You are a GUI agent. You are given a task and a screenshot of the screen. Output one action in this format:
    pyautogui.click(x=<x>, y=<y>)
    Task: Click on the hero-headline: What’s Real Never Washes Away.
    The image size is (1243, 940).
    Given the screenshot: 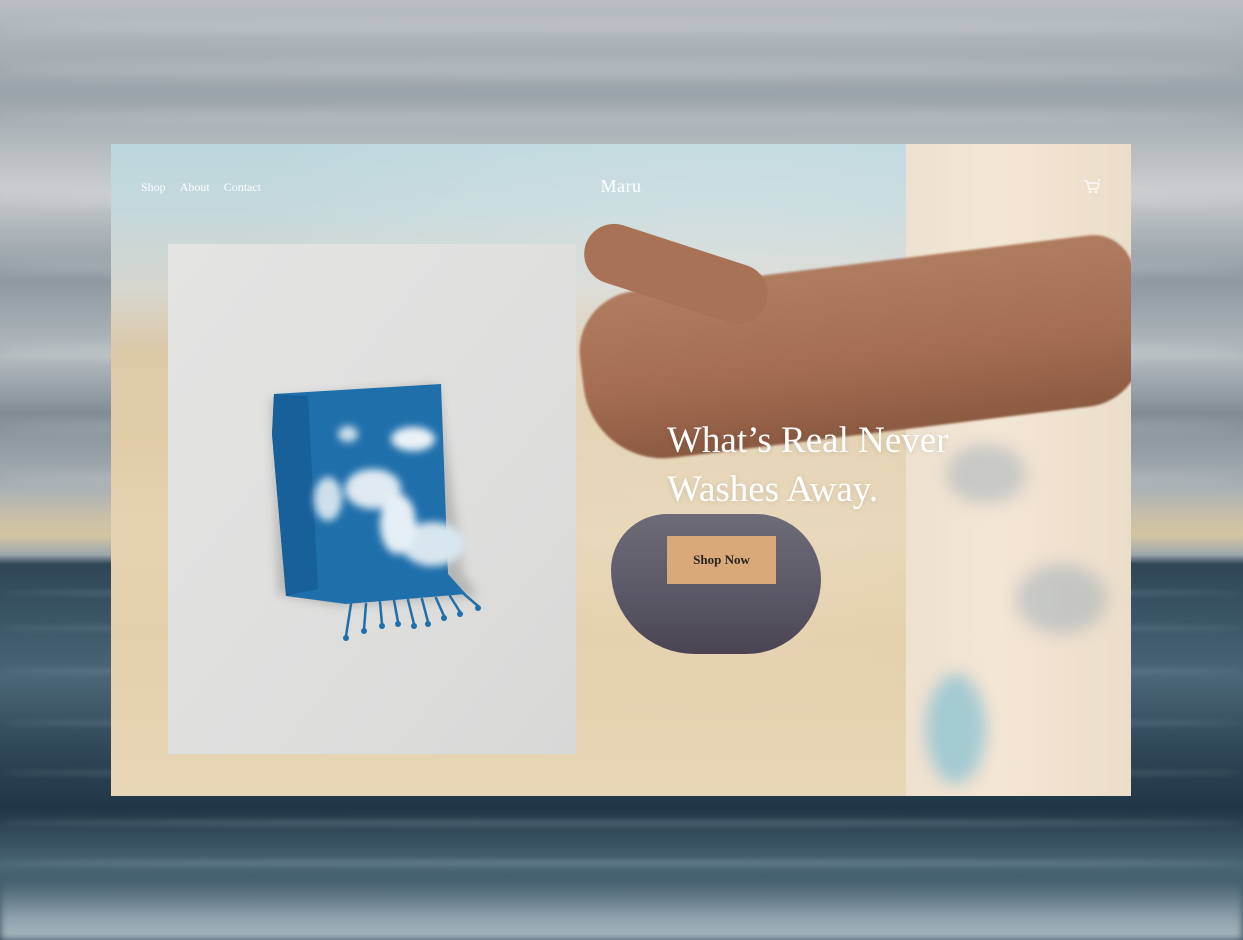 What is the action you would take?
    pyautogui.click(x=832, y=465)
    